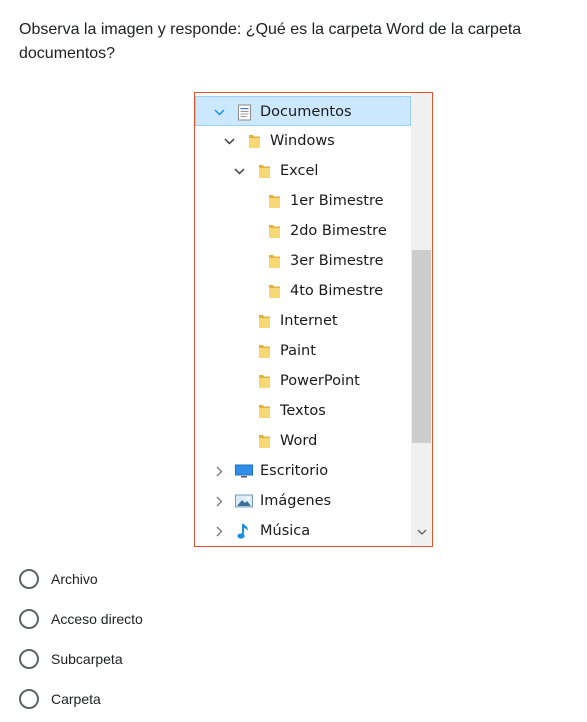 This screenshot has width=587, height=722. What do you see at coordinates (76, 699) in the screenshot?
I see `option-label: Carpeta` at bounding box center [76, 699].